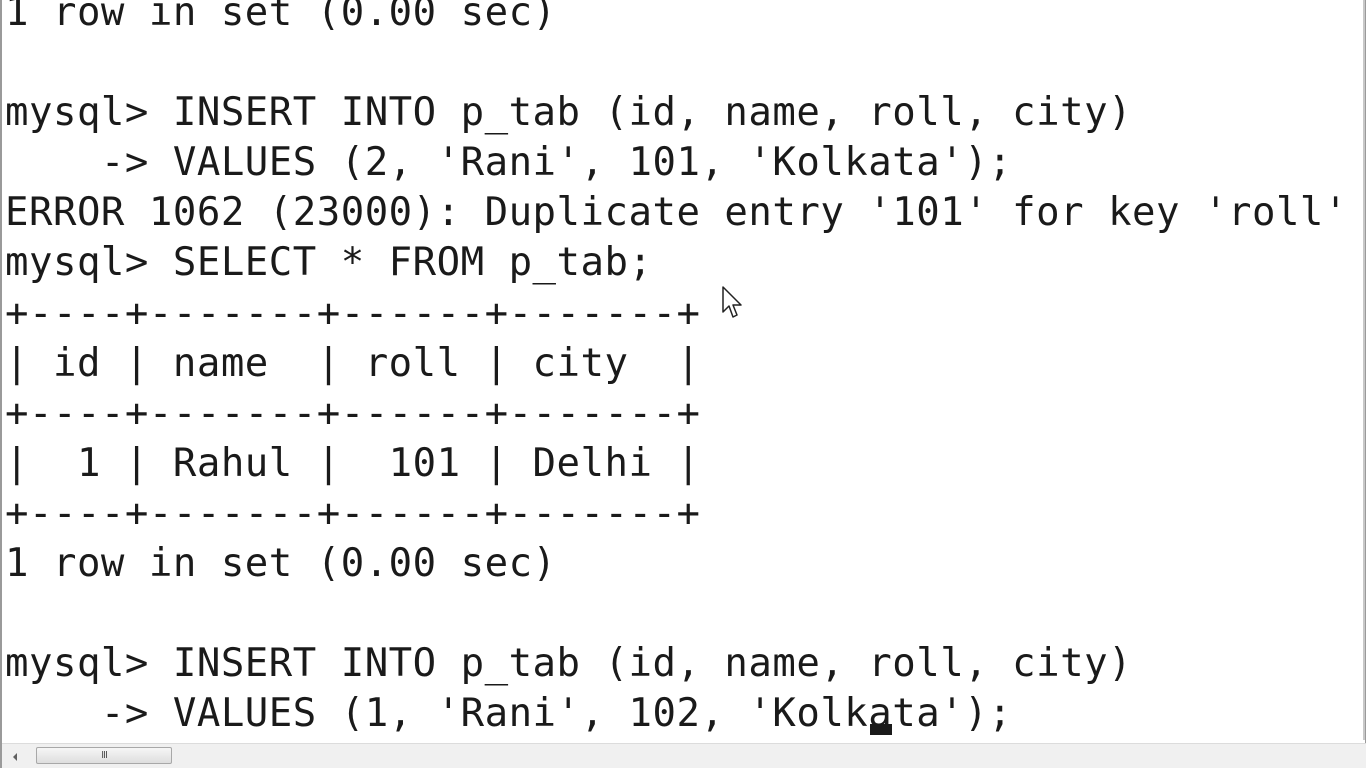 This screenshot has width=1366, height=768. Describe the element at coordinates (1364, 370) in the screenshot. I see `vertical-scrollbar-edge` at that location.